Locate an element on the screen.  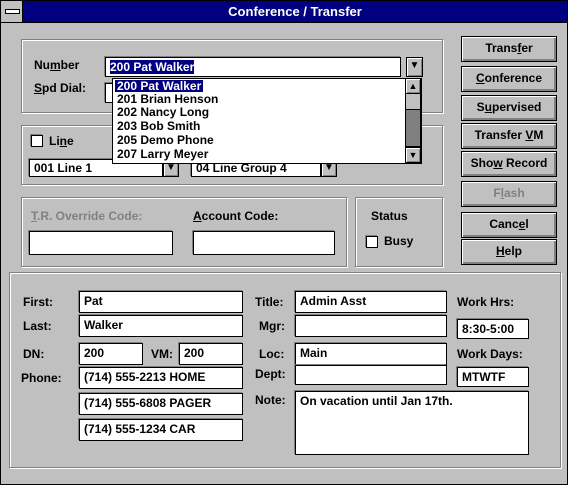
conference-button: Conference is located at coordinates (509, 79).